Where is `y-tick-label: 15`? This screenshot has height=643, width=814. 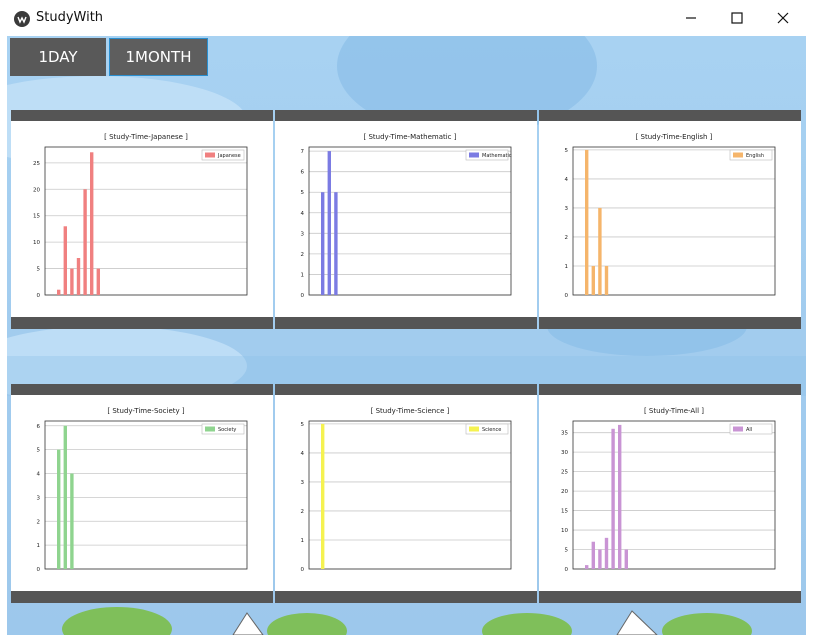
y-tick-label: 15 is located at coordinates (564, 512).